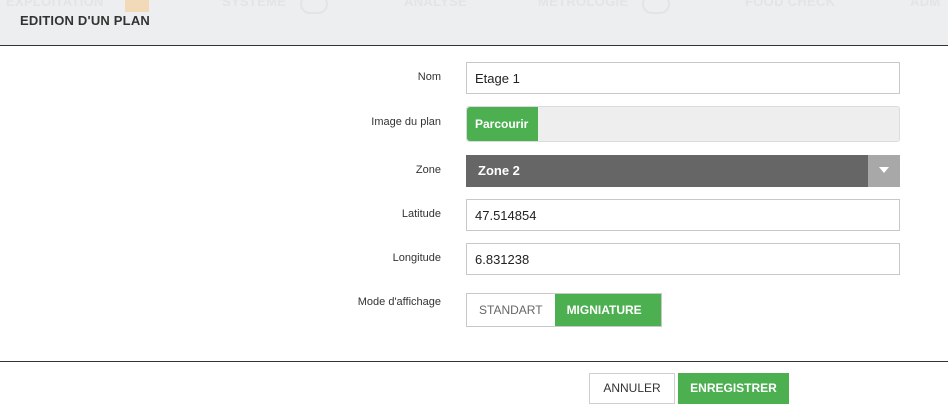  I want to click on metrologie-counter-icon, so click(656, 7).